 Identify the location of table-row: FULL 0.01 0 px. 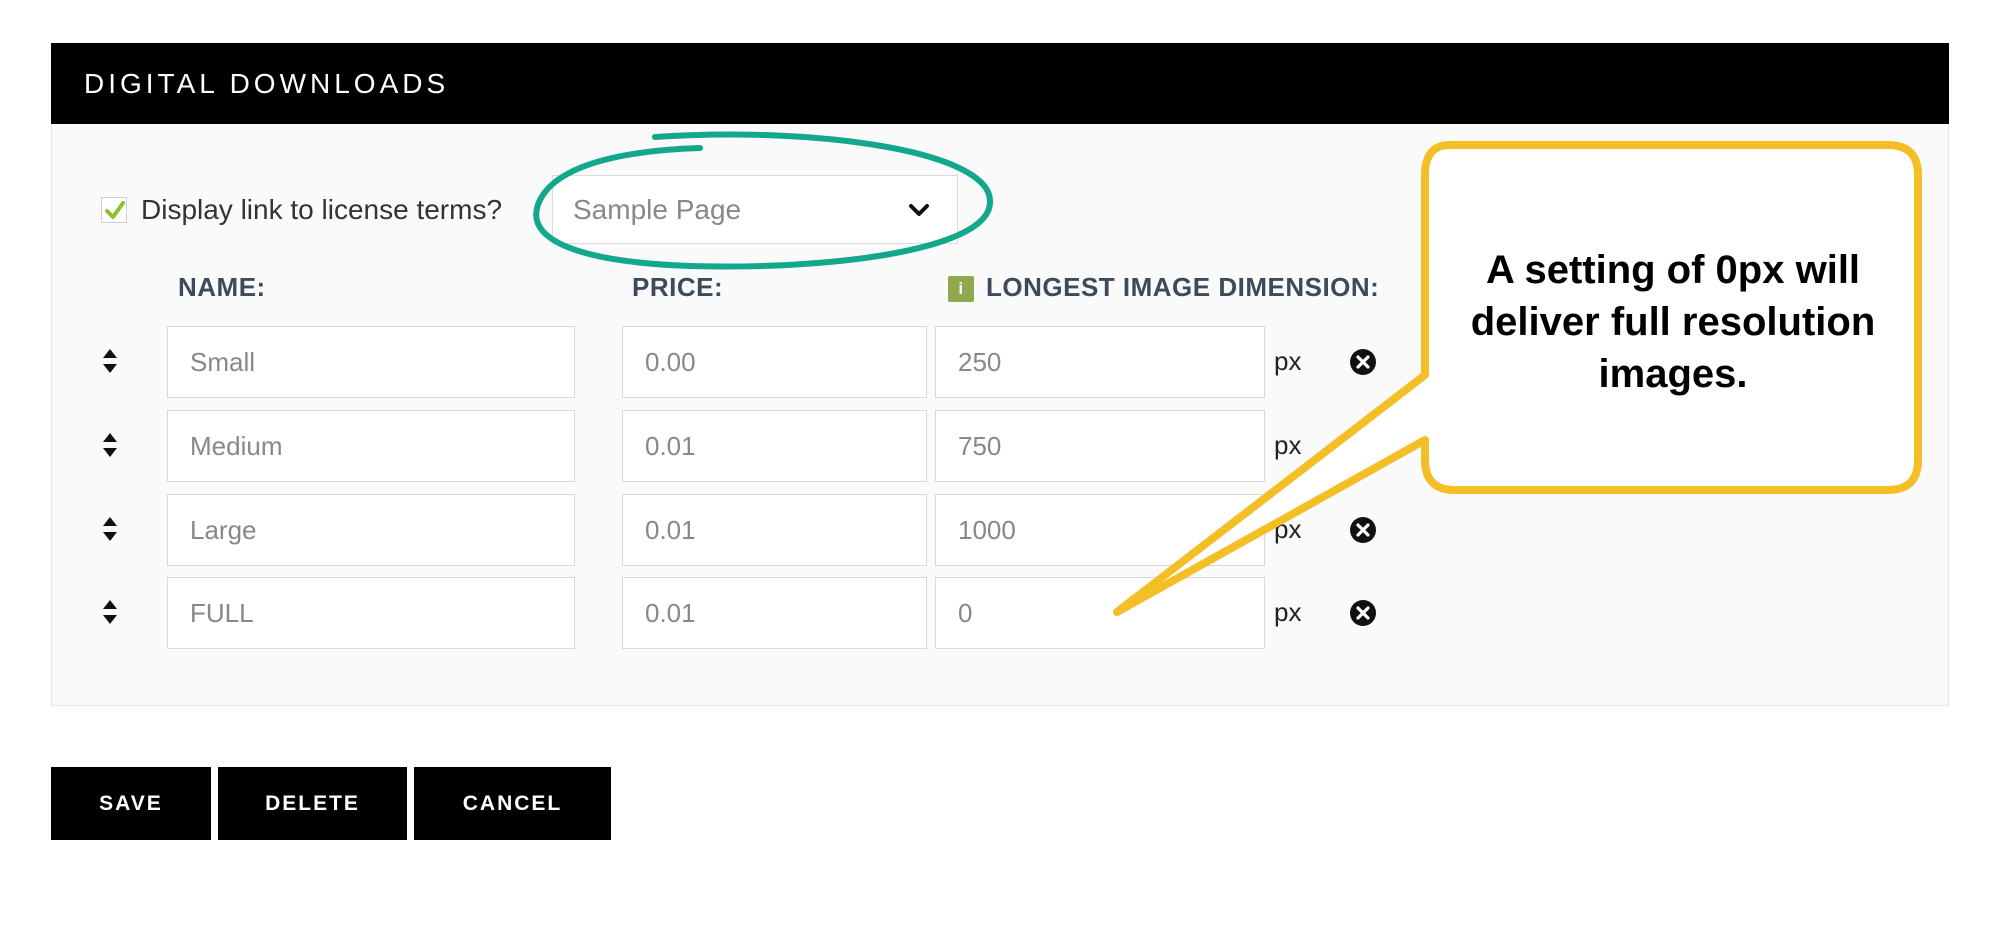
(1000, 613).